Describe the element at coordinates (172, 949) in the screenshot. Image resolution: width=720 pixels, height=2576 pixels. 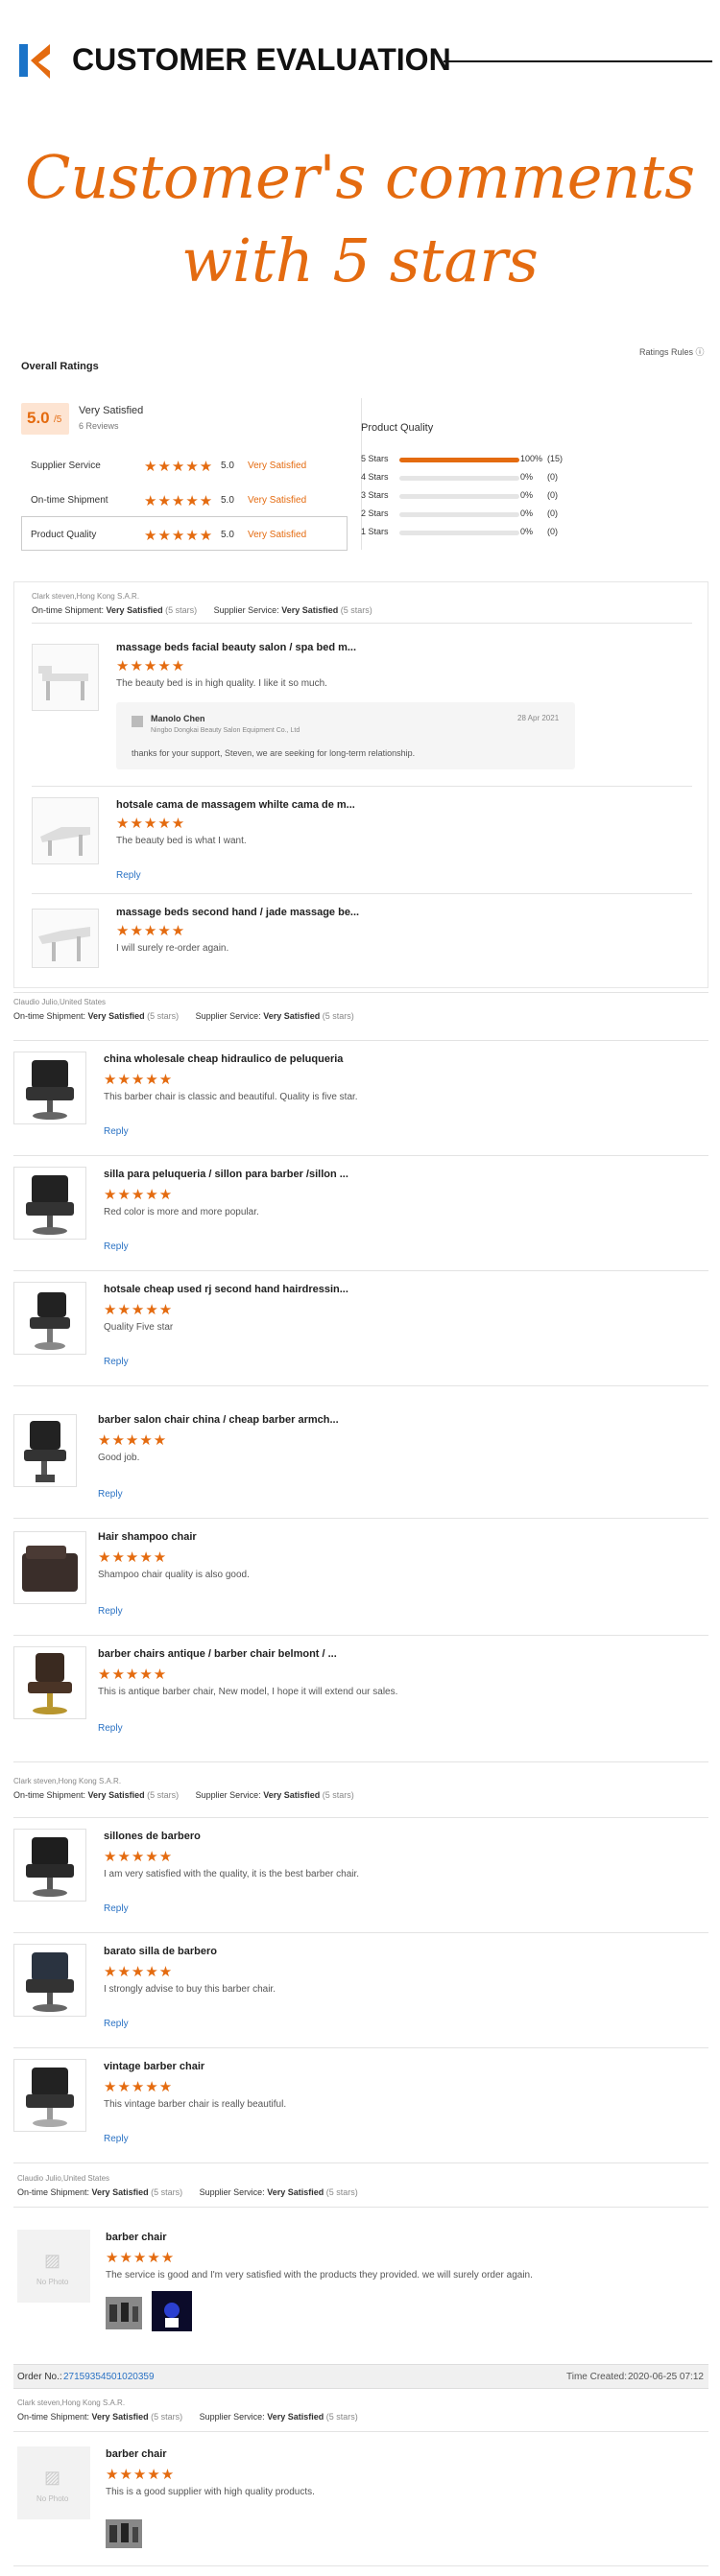
I see `review-comment: I will surely re-order again.` at that location.